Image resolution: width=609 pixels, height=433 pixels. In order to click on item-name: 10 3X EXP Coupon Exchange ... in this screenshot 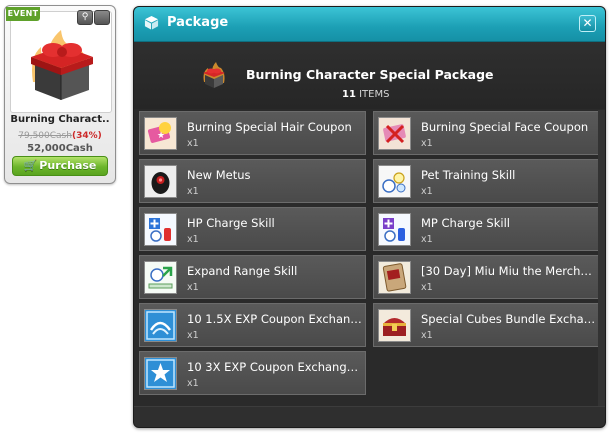, I will do `click(275, 367)`.